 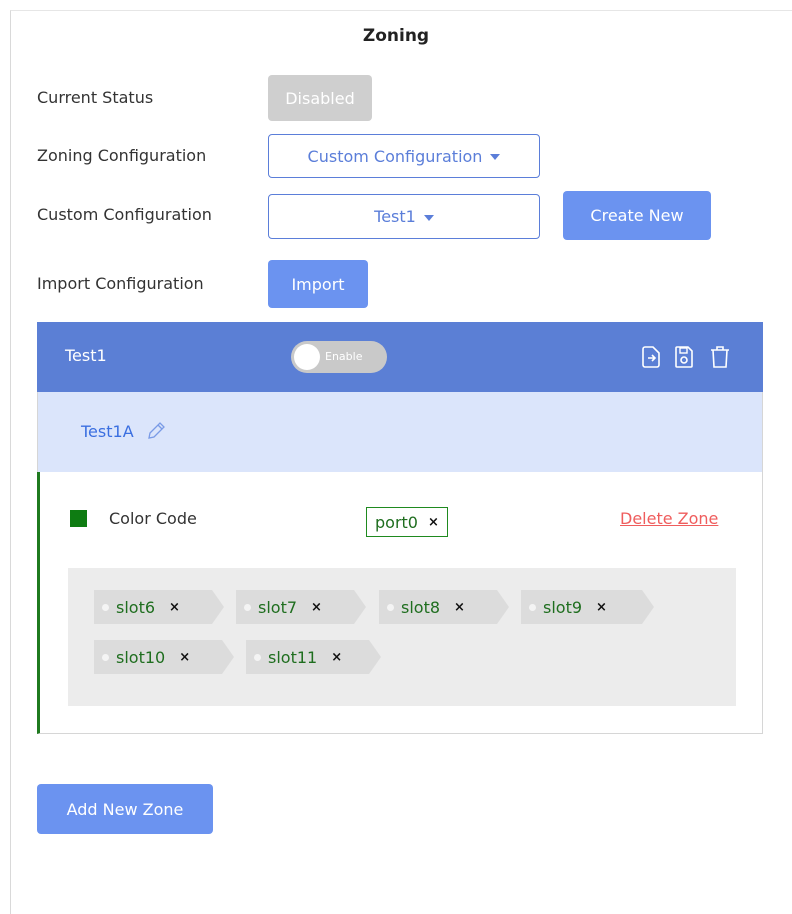 I want to click on enable-toggle: Enable, so click(x=339, y=357).